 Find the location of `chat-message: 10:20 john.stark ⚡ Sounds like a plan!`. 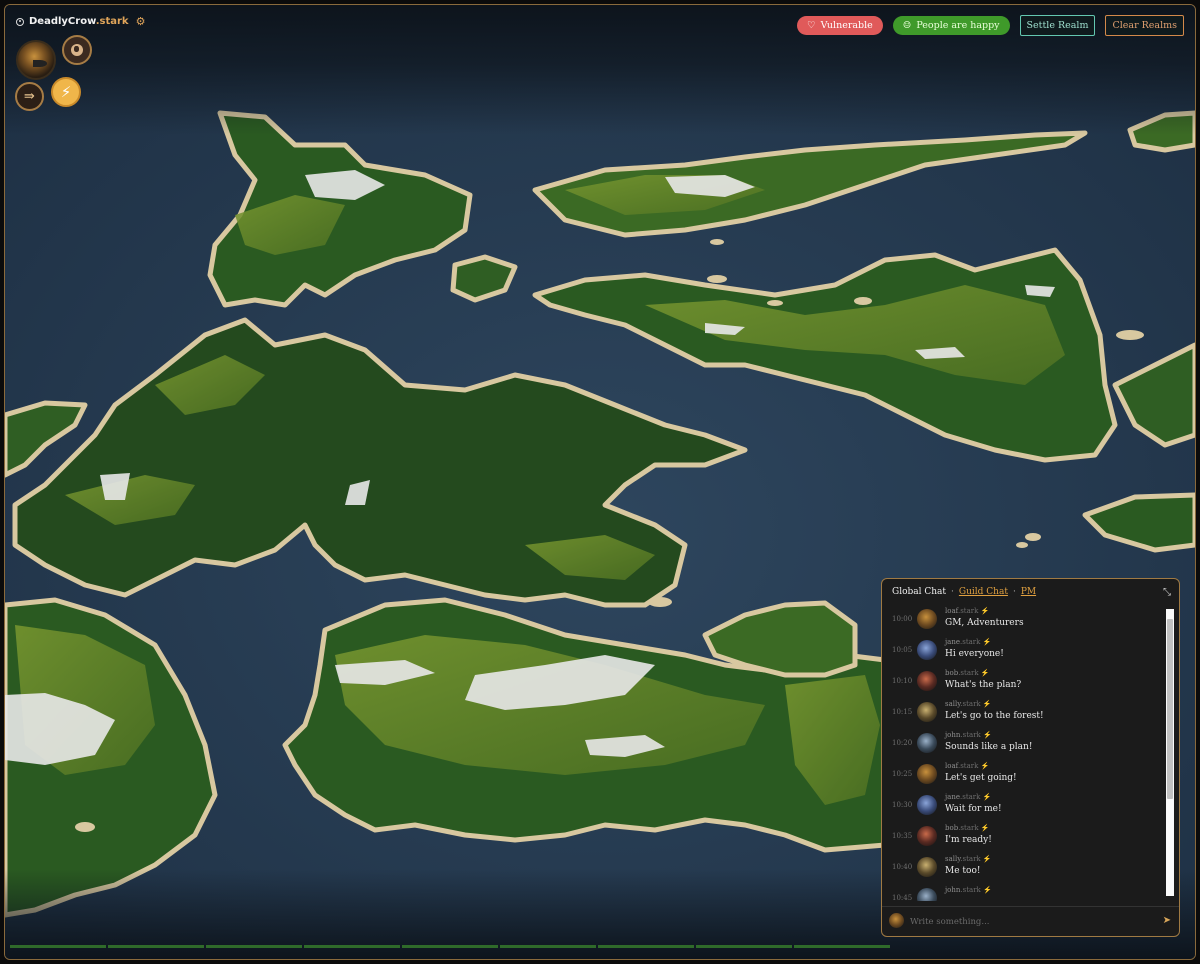

chat-message: 10:20 john.stark ⚡ Sounds like a plan! is located at coordinates (1023, 744).